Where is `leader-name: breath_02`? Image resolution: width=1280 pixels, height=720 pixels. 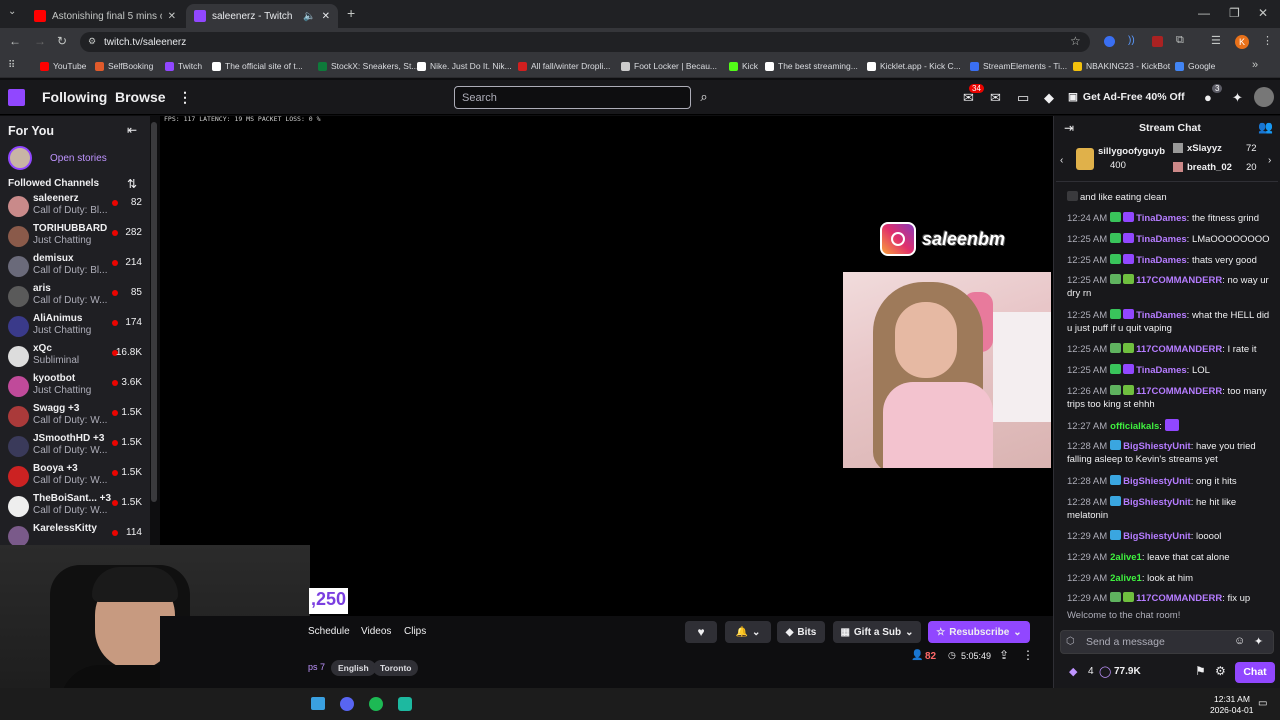
leader-name: breath_02 is located at coordinates (1209, 167).